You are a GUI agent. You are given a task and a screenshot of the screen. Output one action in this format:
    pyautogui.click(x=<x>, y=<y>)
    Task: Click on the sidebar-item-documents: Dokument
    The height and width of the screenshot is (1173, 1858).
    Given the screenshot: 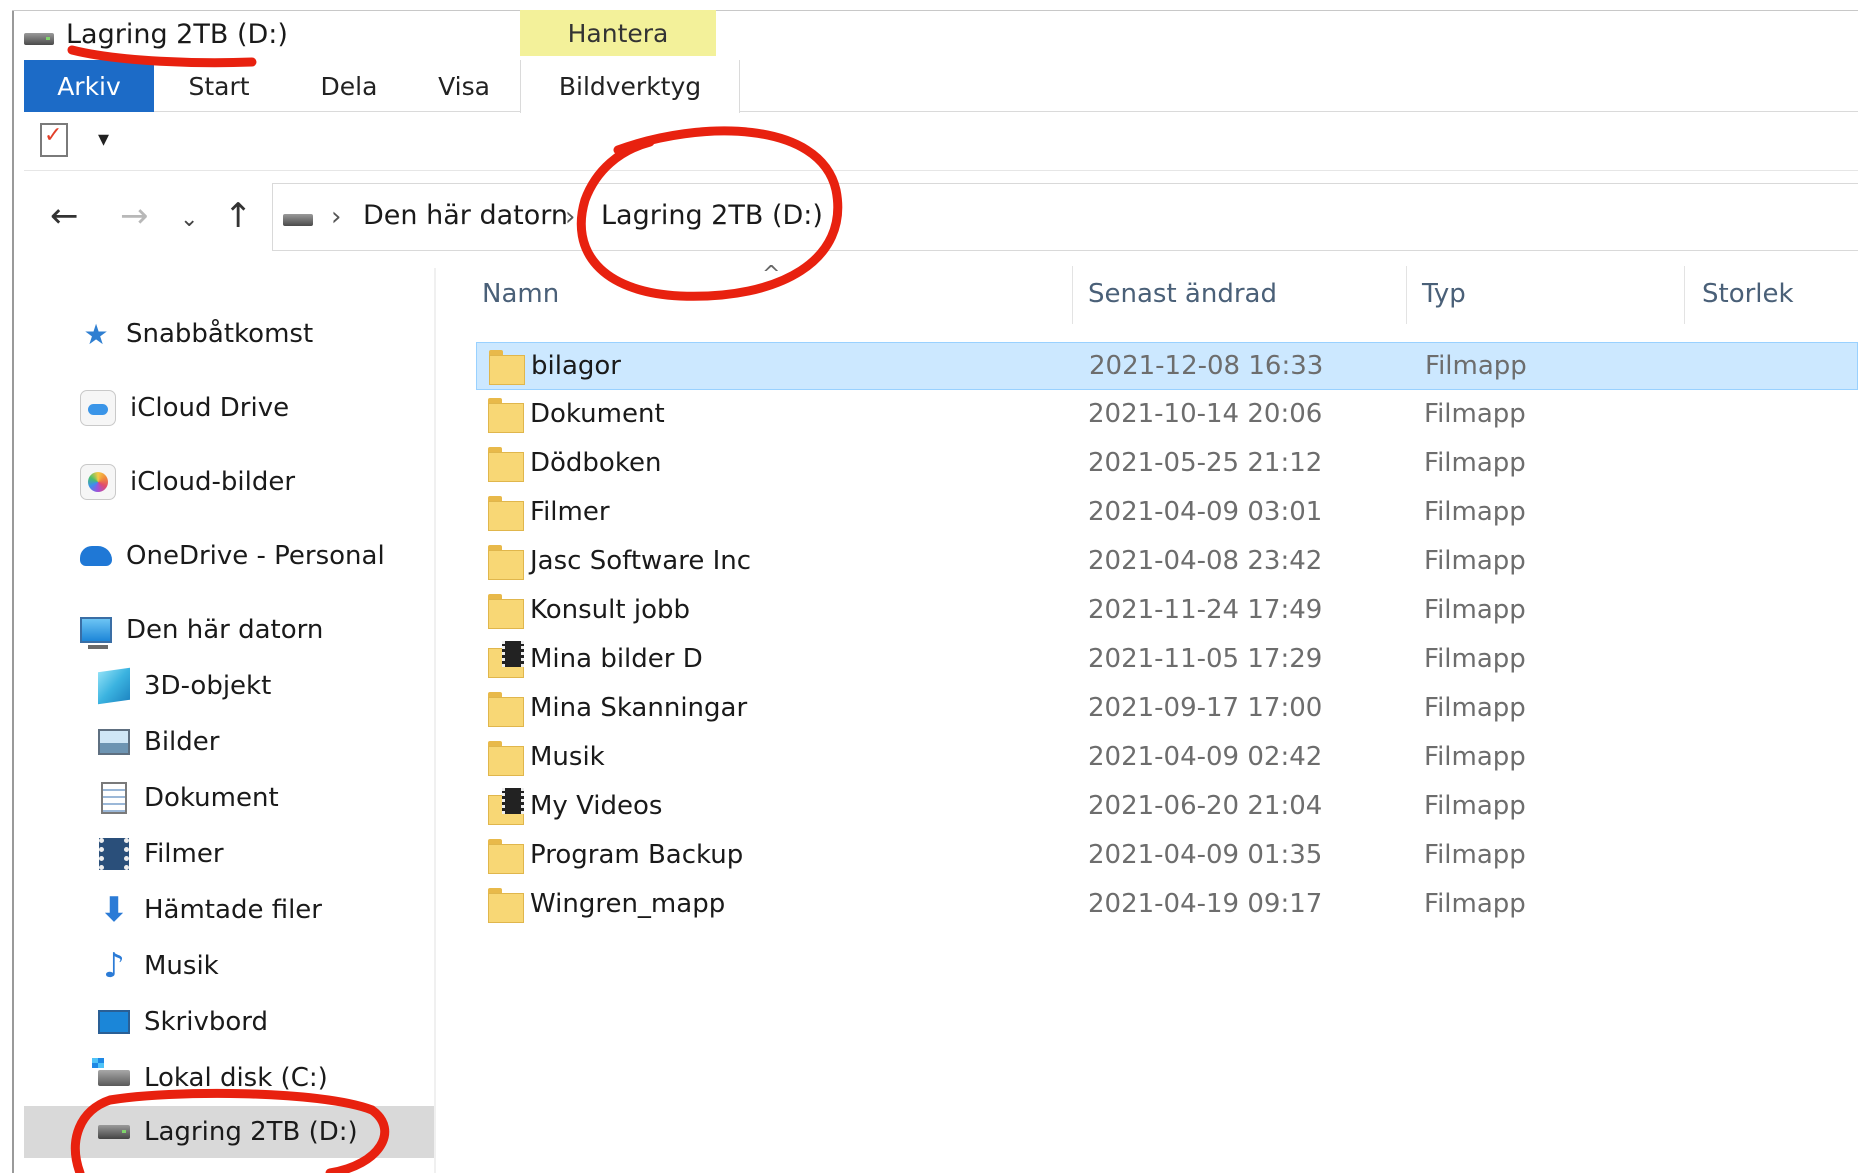 What is the action you would take?
    pyautogui.click(x=188, y=798)
    